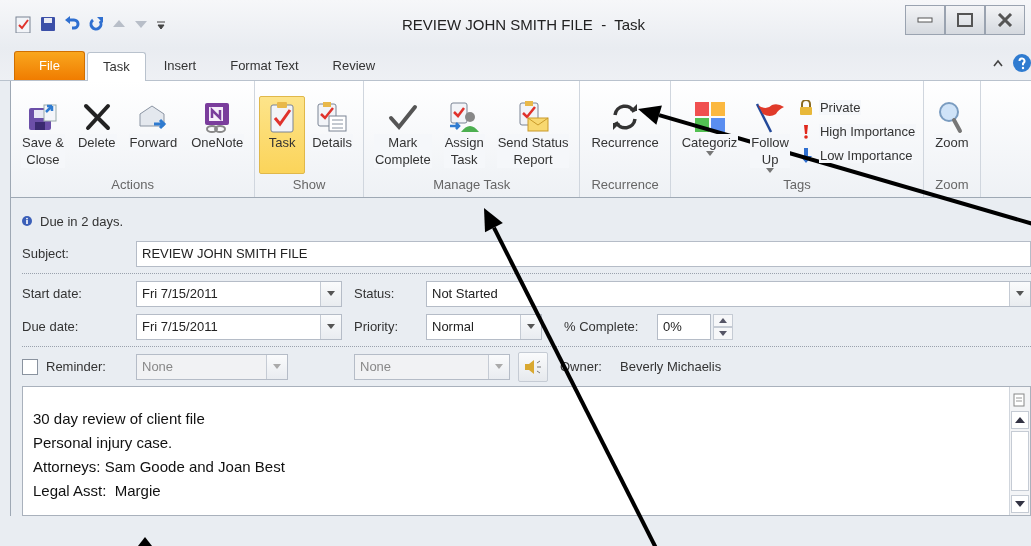 The image size is (1031, 546). I want to click on spin-up-button, so click(723, 320).